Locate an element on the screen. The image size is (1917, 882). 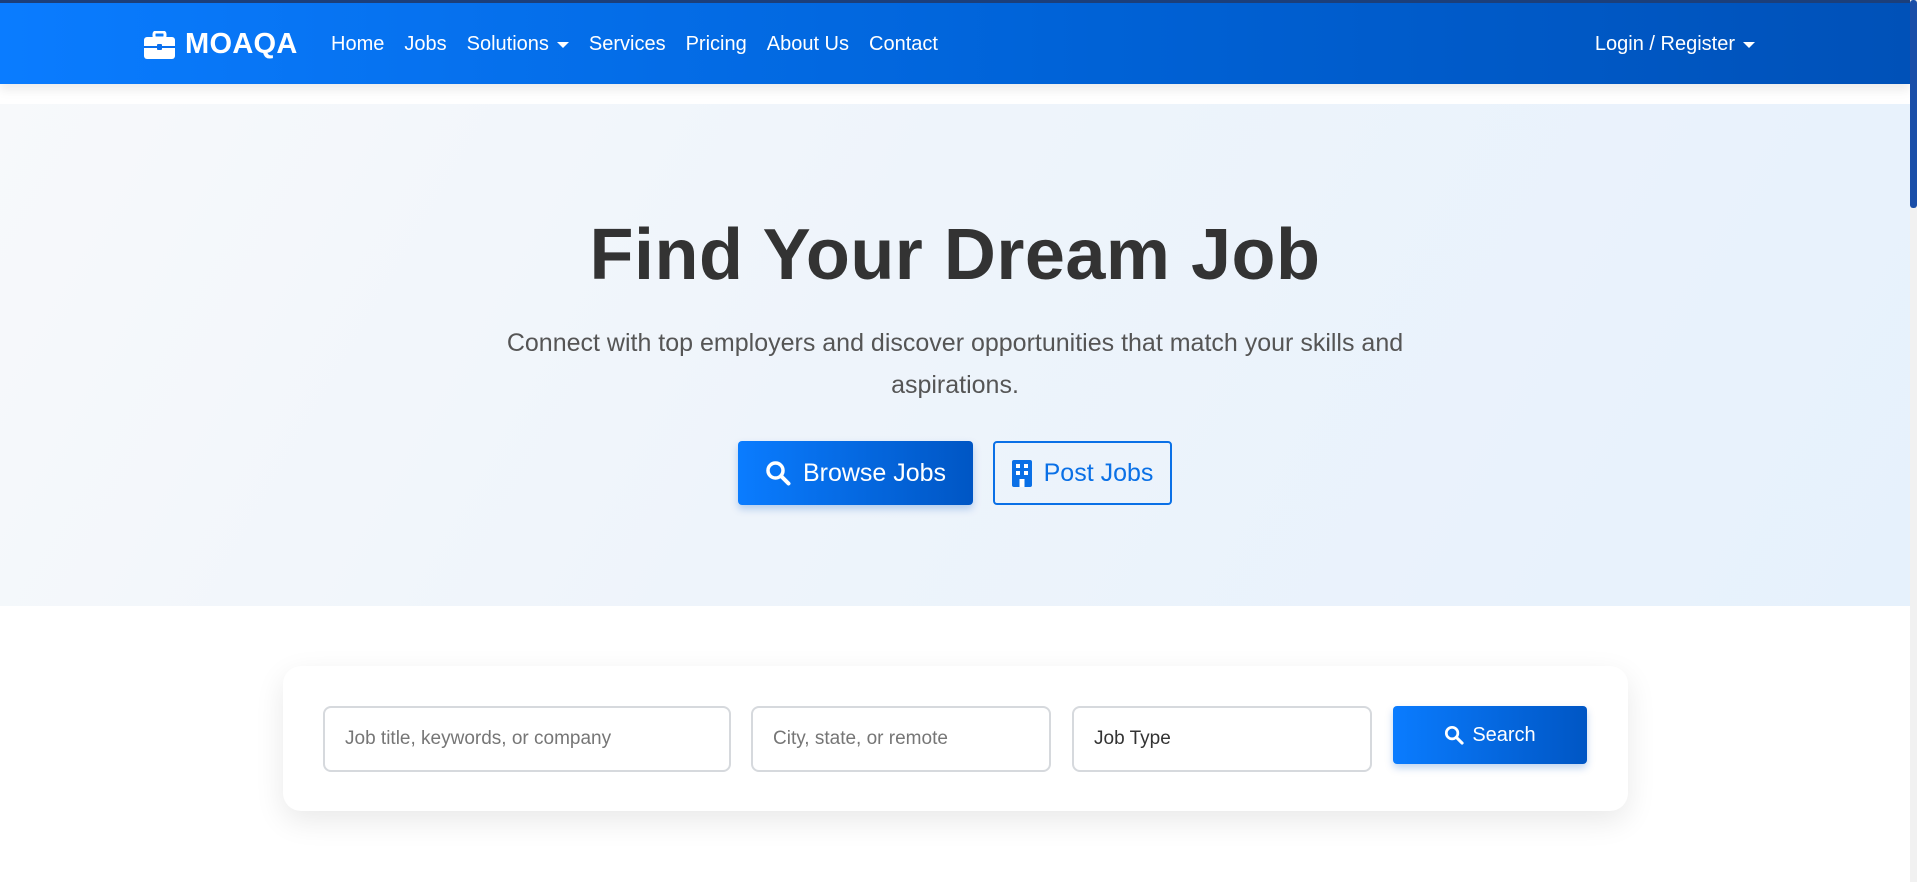
brand-logo: MOAQA is located at coordinates (221, 44).